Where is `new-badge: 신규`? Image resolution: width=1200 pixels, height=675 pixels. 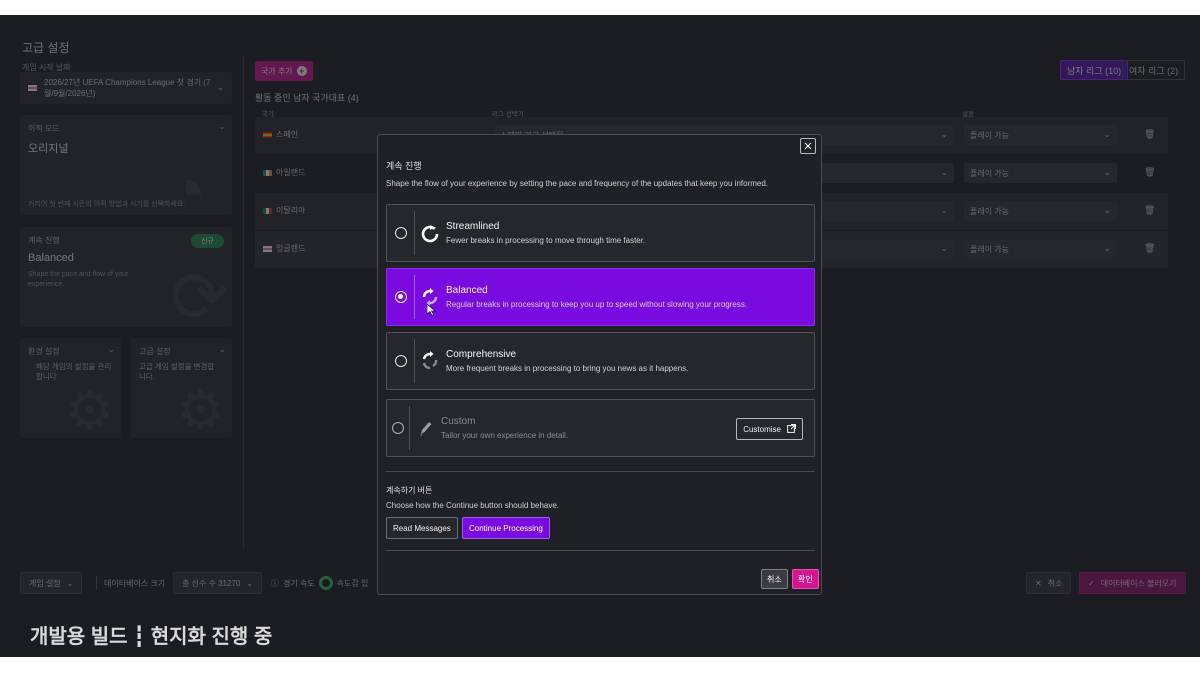
new-badge: 신규 is located at coordinates (207, 241).